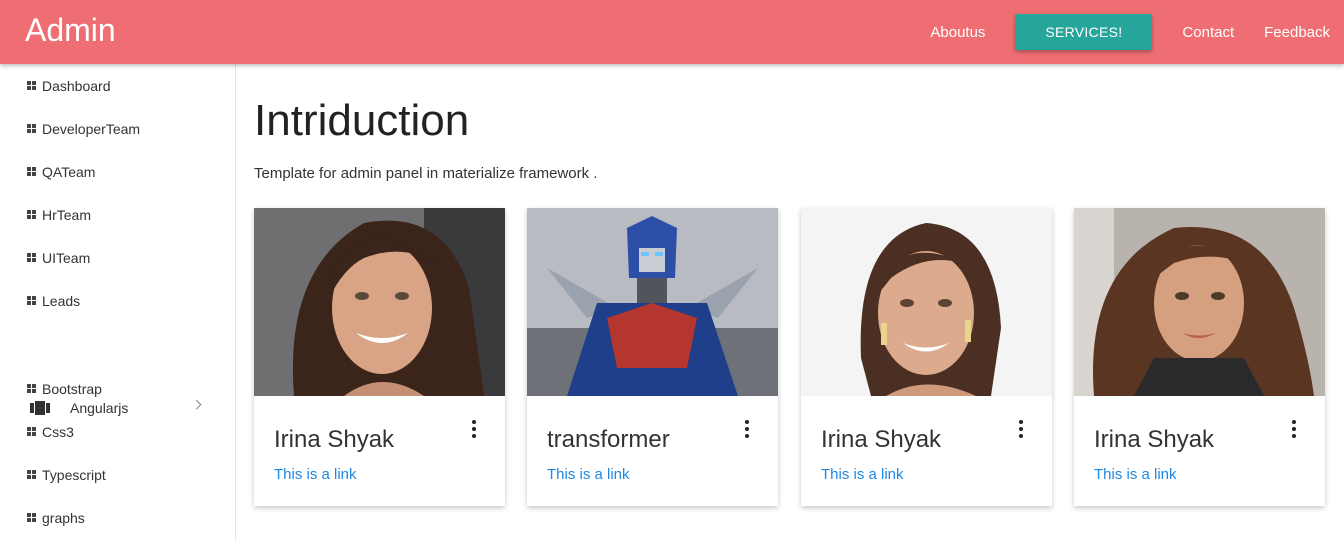 This screenshot has height=540, width=1344. What do you see at coordinates (61, 301) in the screenshot?
I see `sidebar-item-label: Leads` at bounding box center [61, 301].